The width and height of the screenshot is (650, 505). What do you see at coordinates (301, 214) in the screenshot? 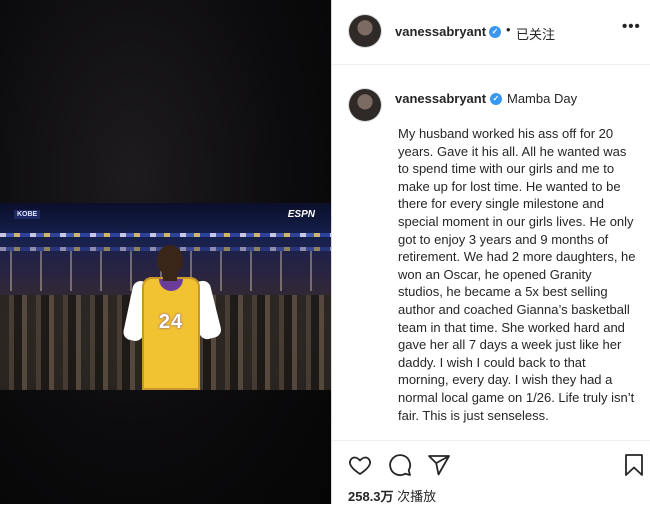
I see `broadcast-logo-espn: ESPN` at bounding box center [301, 214].